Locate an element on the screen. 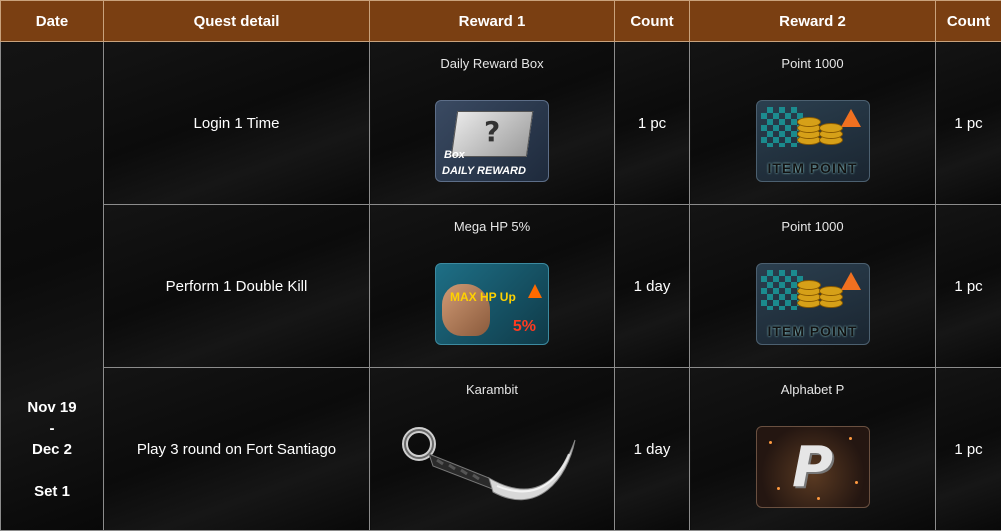 The height and width of the screenshot is (531, 1001). icon-label: Box is located at coordinates (454, 155).